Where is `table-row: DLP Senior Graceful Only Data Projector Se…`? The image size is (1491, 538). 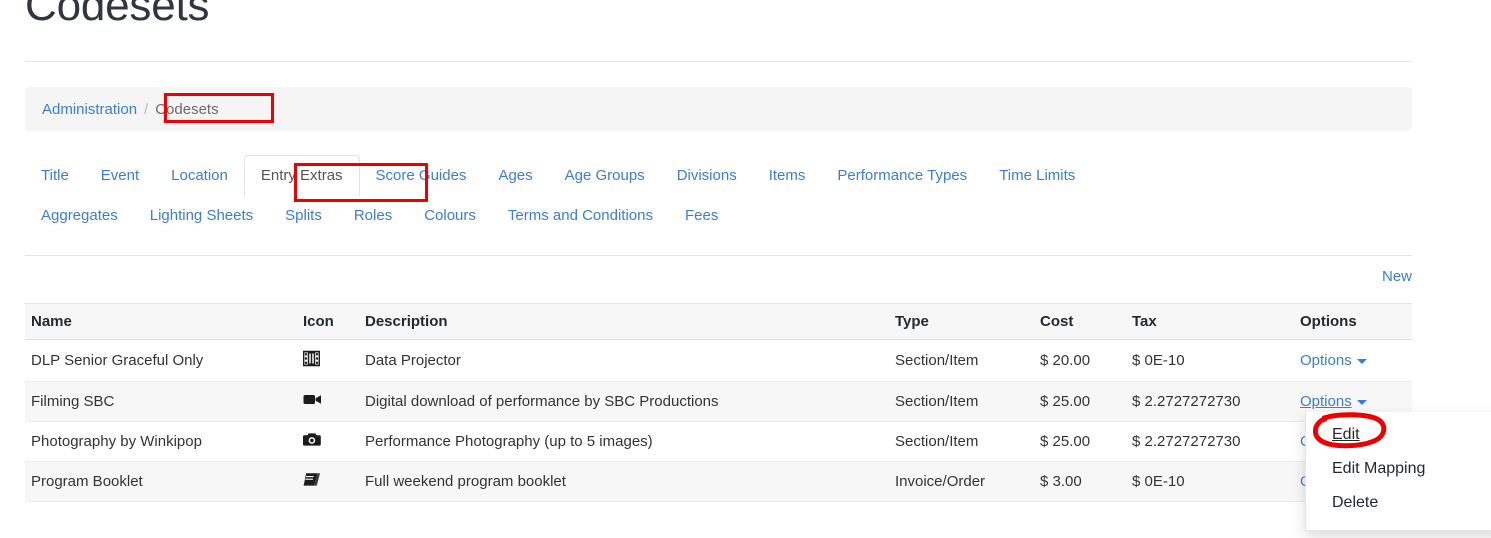 table-row: DLP Senior Graceful Only Data Projector Se… is located at coordinates (718, 360).